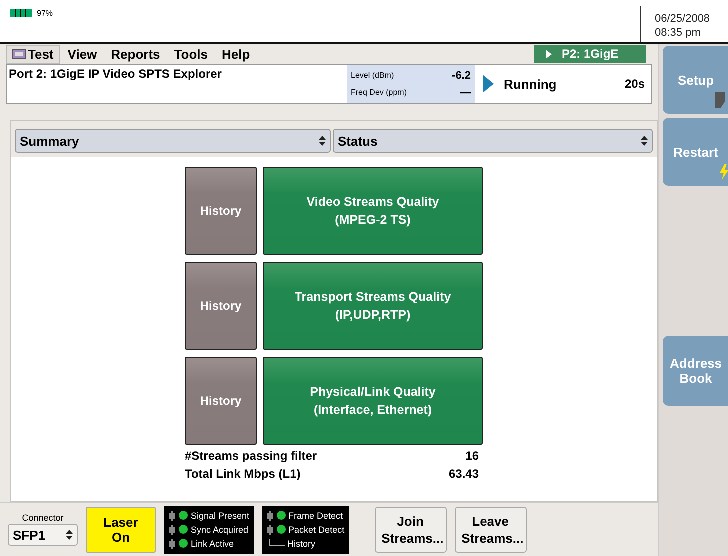 Image resolution: width=728 pixels, height=556 pixels. Describe the element at coordinates (379, 92) in the screenshot. I see `reading-label: Freq Dev (ppm)` at that location.